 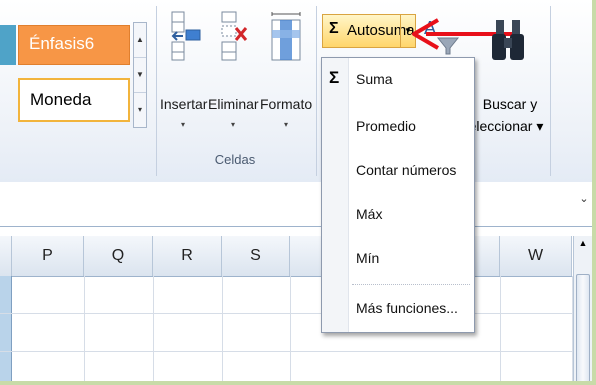 What do you see at coordinates (186, 36) in the screenshot?
I see `insert-cells-icon` at bounding box center [186, 36].